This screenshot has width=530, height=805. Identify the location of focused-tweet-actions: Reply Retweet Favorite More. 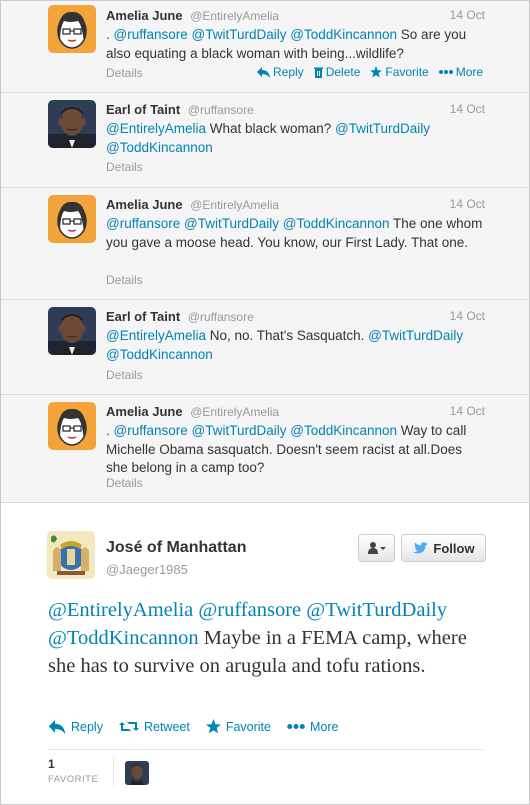
(193, 726).